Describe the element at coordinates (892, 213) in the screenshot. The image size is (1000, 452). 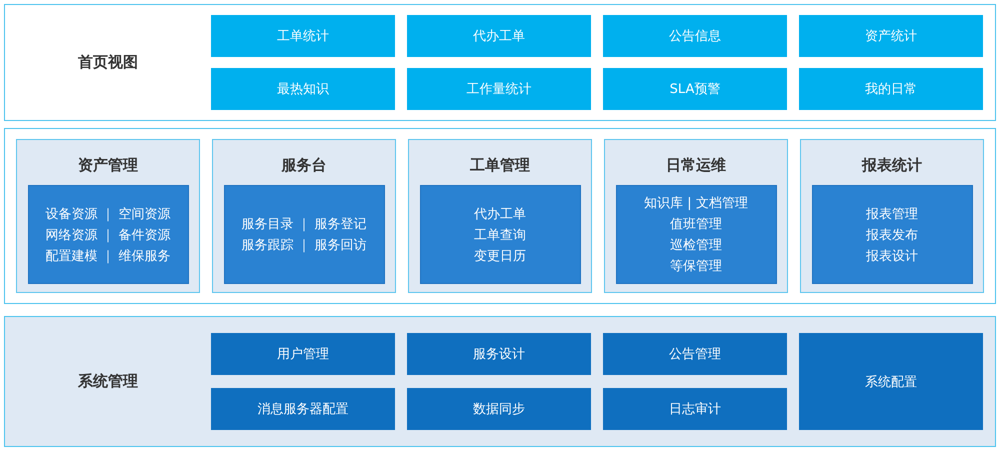
I see `menu-item: 报表管理` at that location.